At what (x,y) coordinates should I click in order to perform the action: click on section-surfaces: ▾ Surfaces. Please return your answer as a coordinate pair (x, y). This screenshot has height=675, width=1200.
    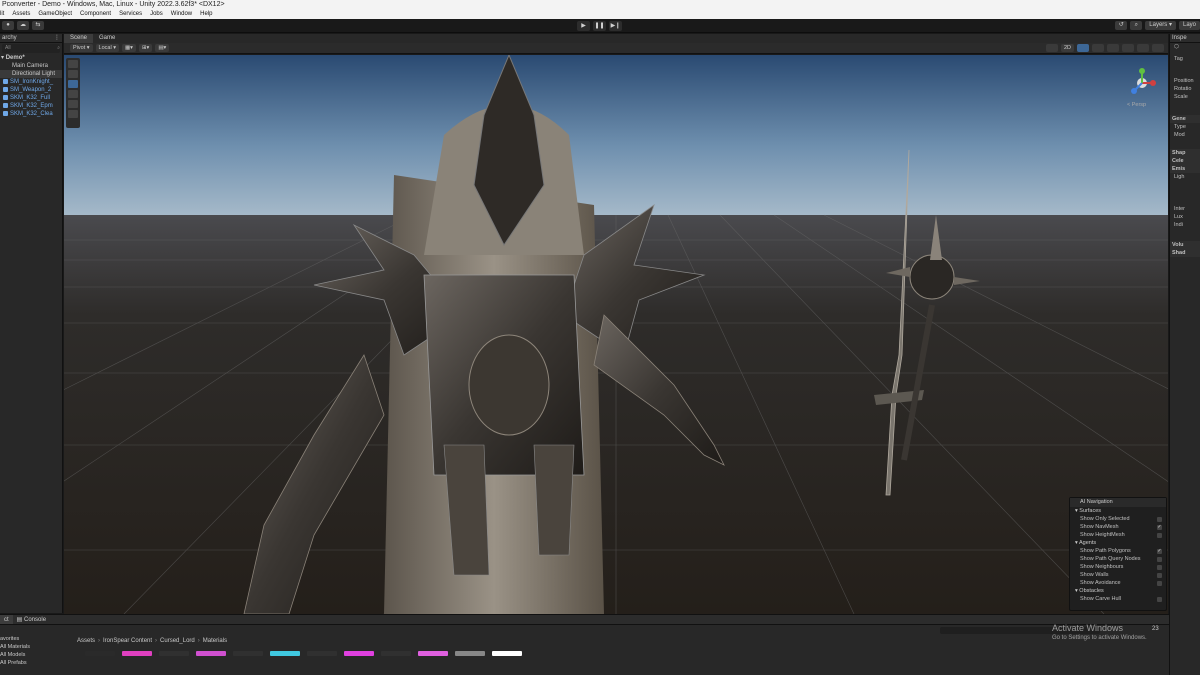
    Looking at the image, I should click on (1118, 511).